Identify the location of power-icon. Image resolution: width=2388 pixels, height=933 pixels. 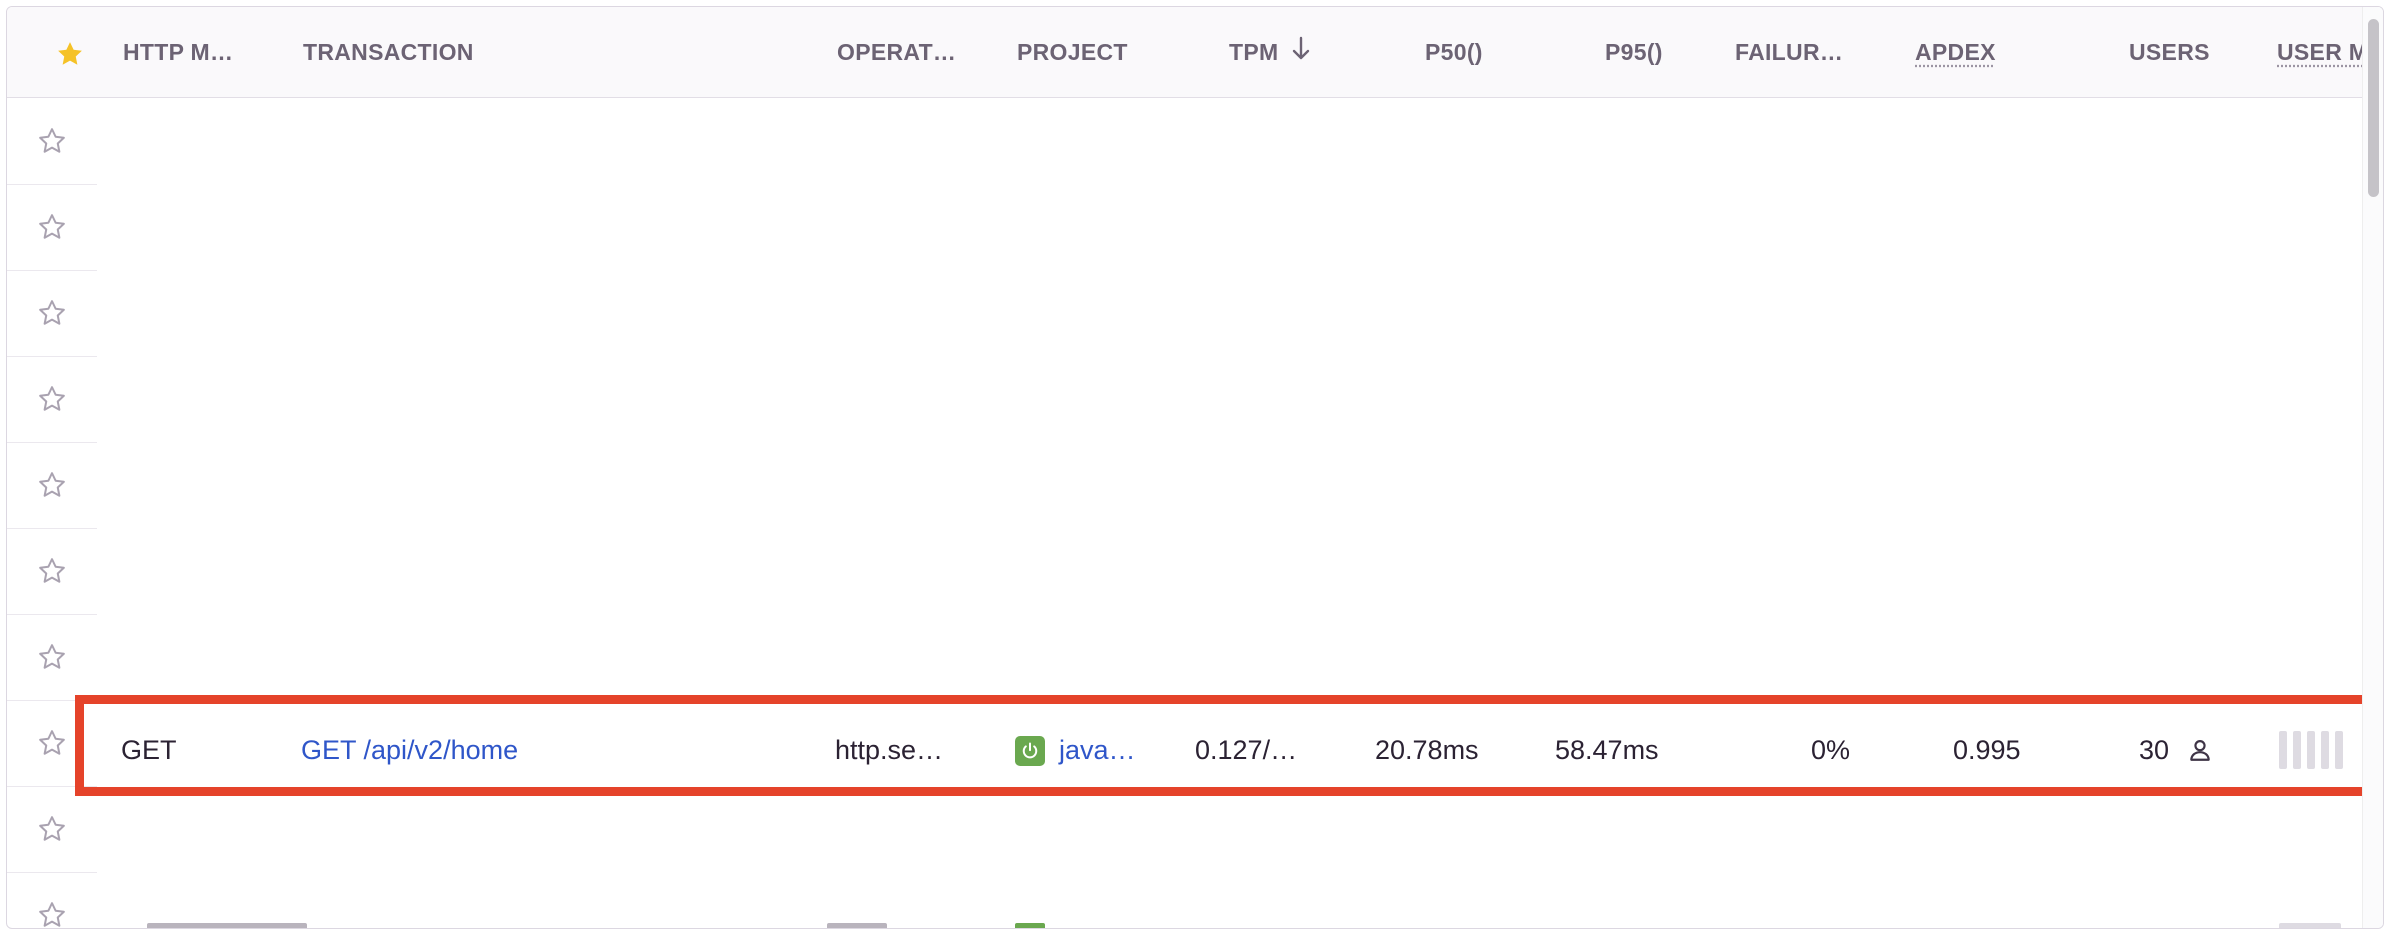
(1030, 751).